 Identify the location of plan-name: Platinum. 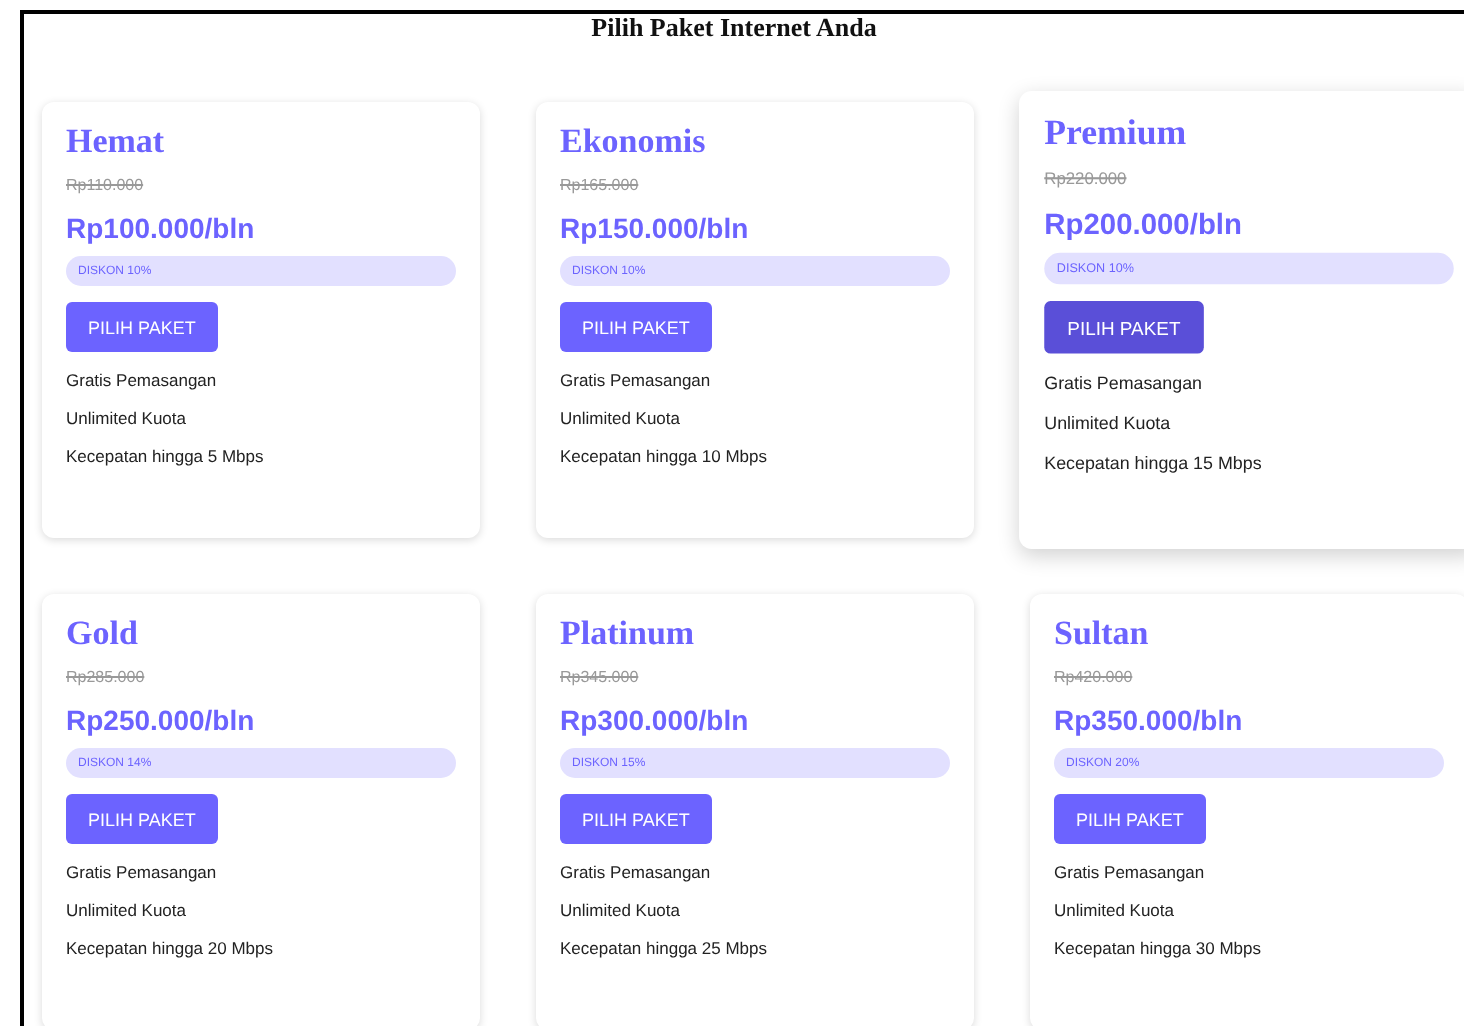
(627, 634).